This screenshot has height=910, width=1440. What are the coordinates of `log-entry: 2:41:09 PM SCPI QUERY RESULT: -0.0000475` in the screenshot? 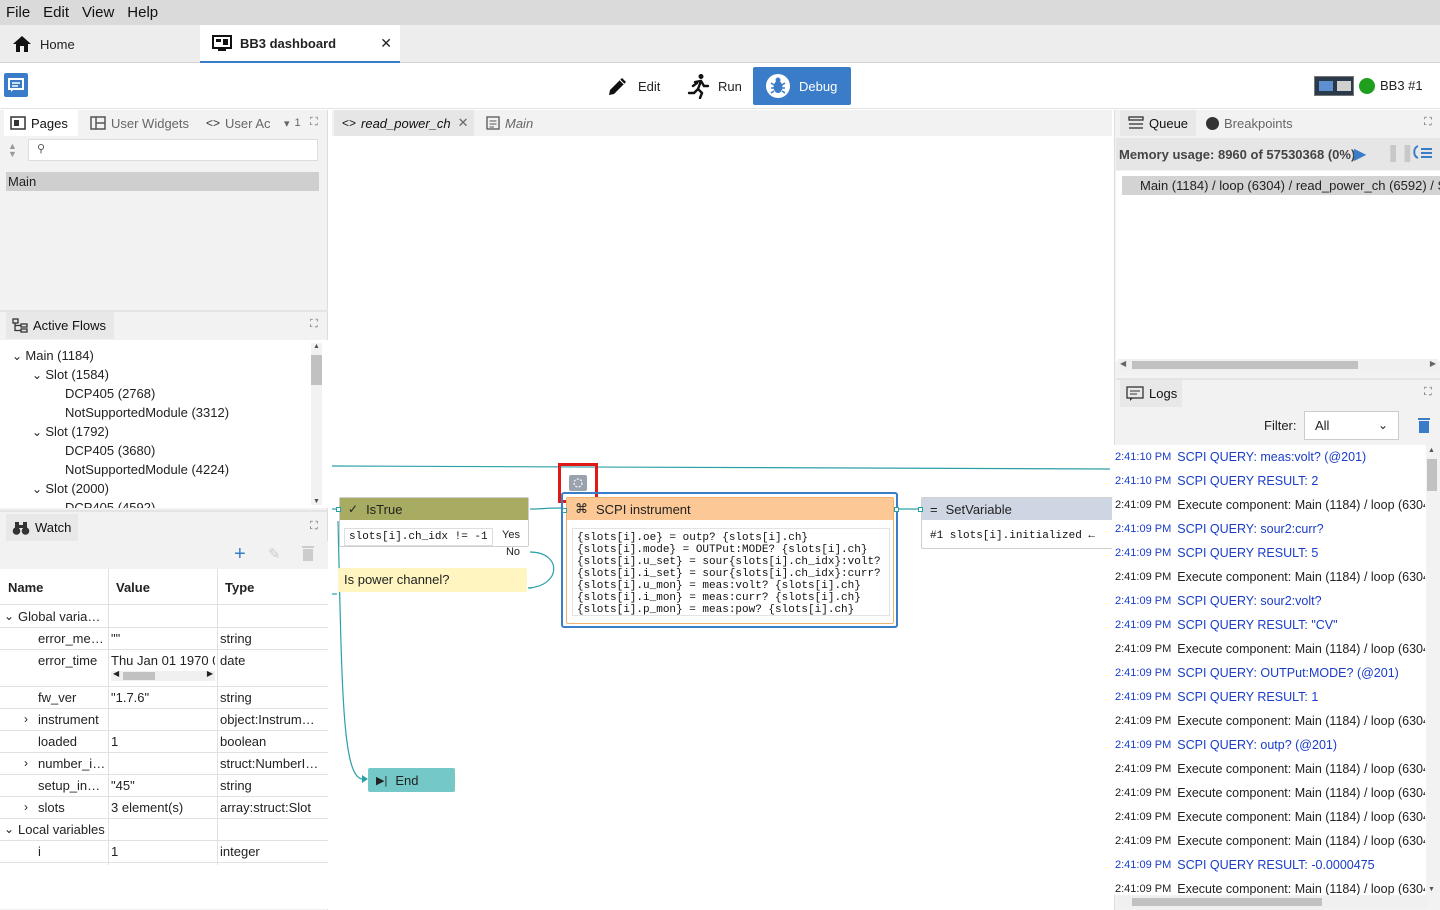 It's located at (1270, 865).